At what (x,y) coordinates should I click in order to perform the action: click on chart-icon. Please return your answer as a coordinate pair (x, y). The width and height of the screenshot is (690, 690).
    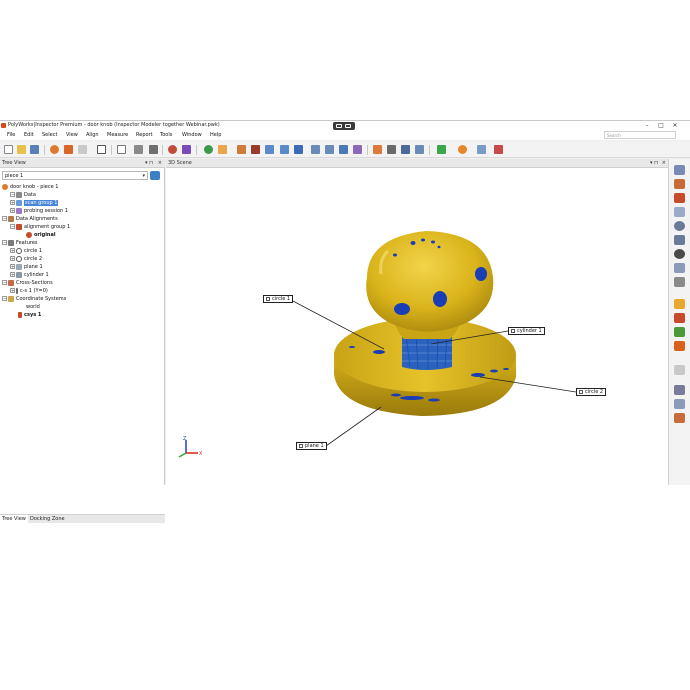
    Looking at the image, I should click on (498, 149).